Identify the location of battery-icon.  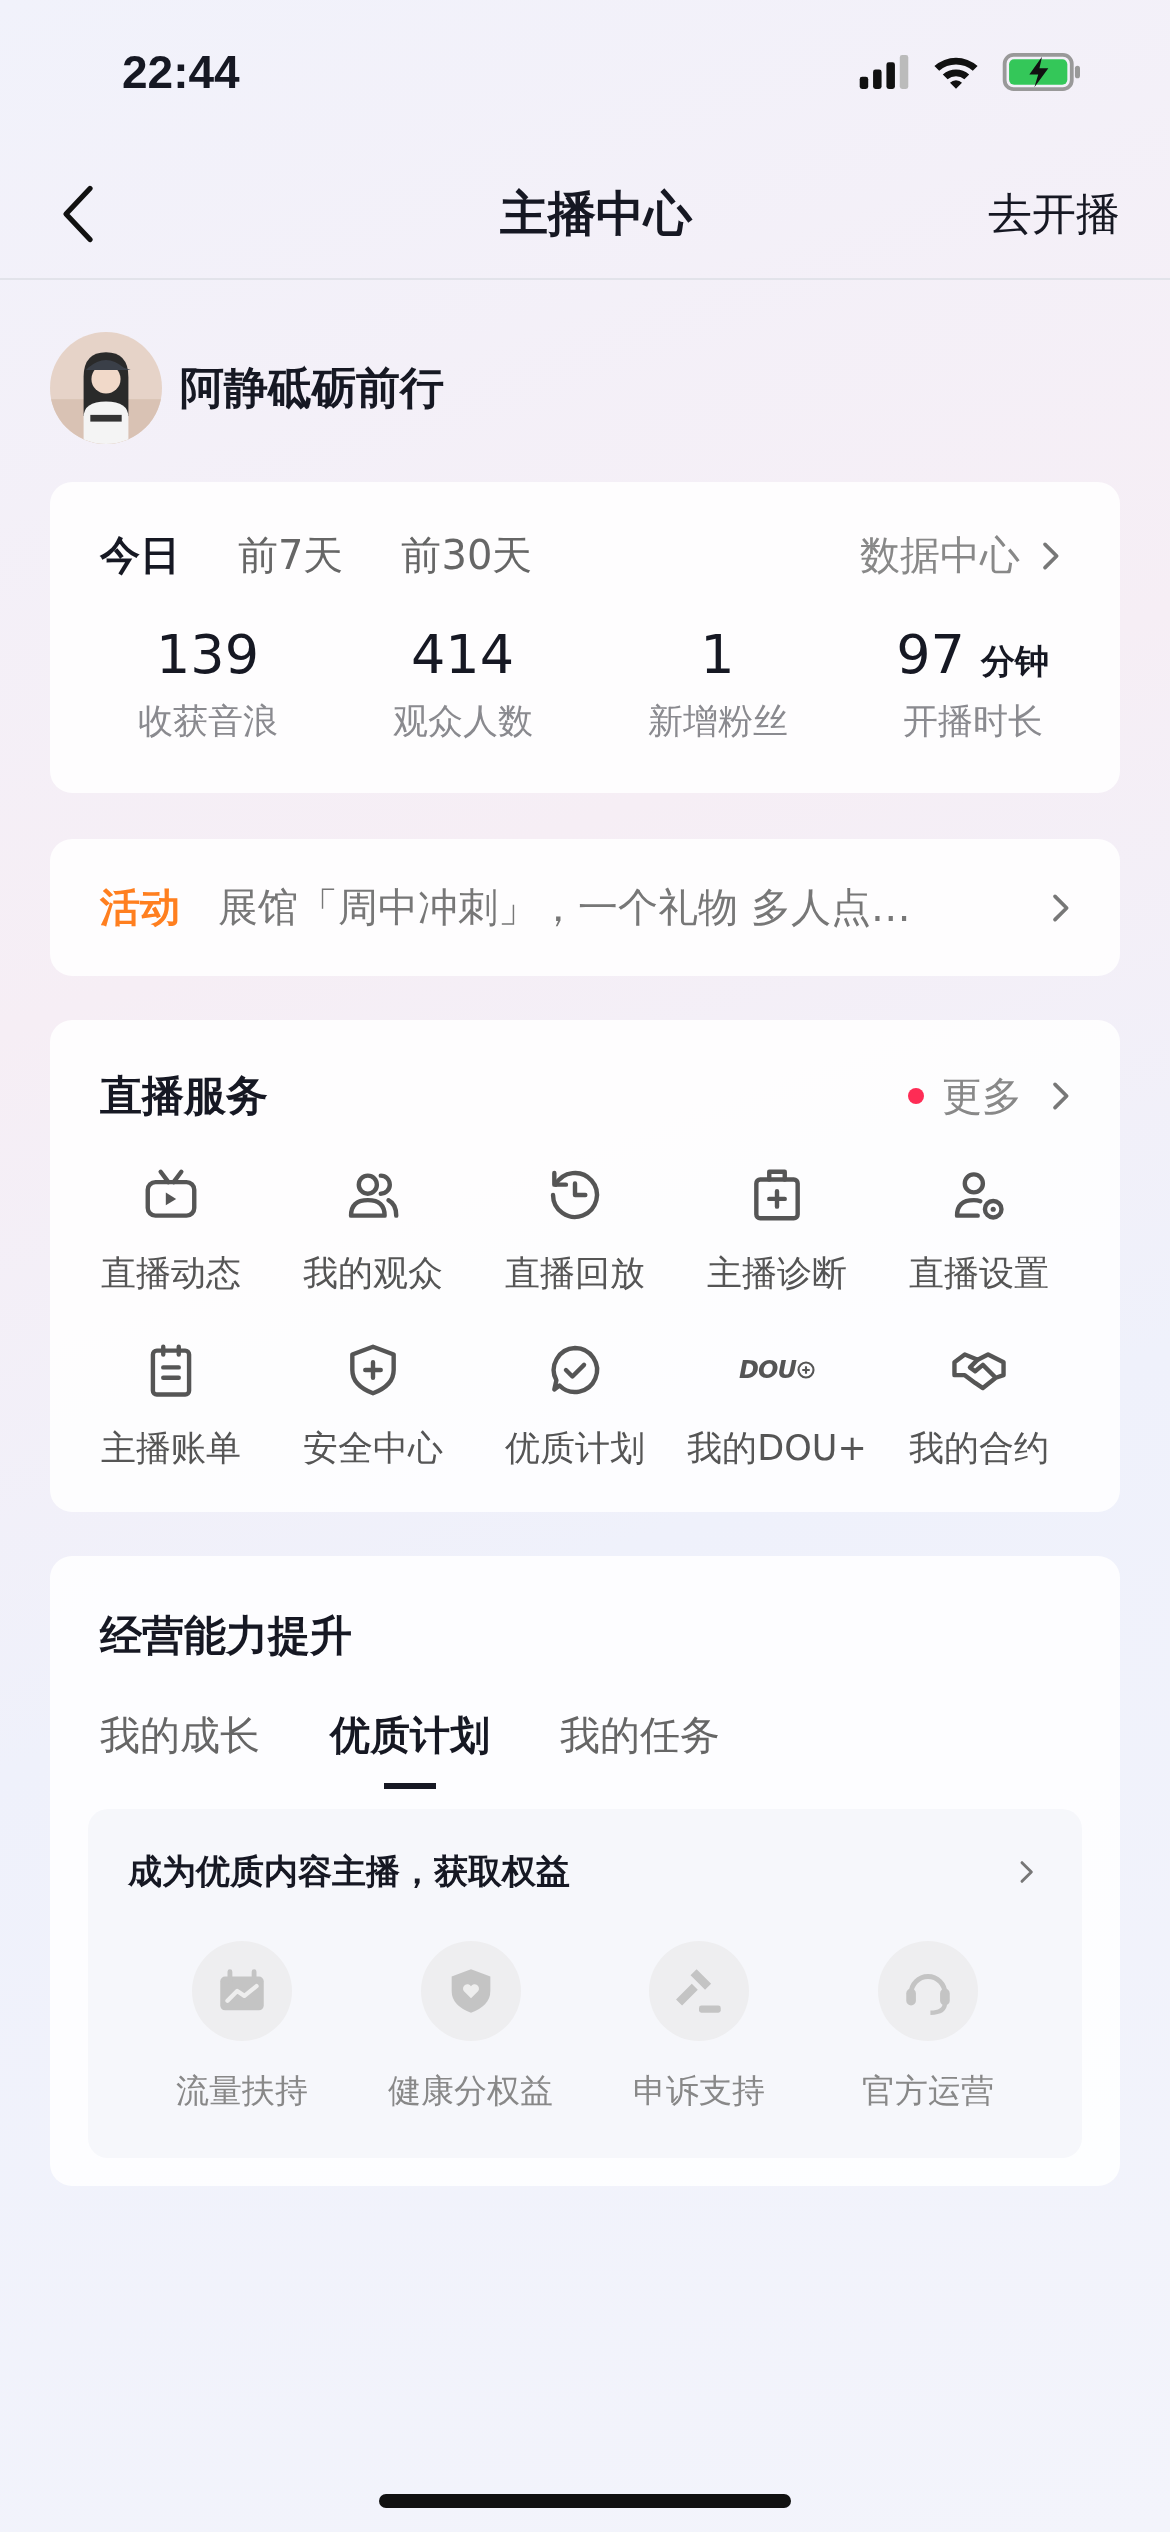
(1042, 72).